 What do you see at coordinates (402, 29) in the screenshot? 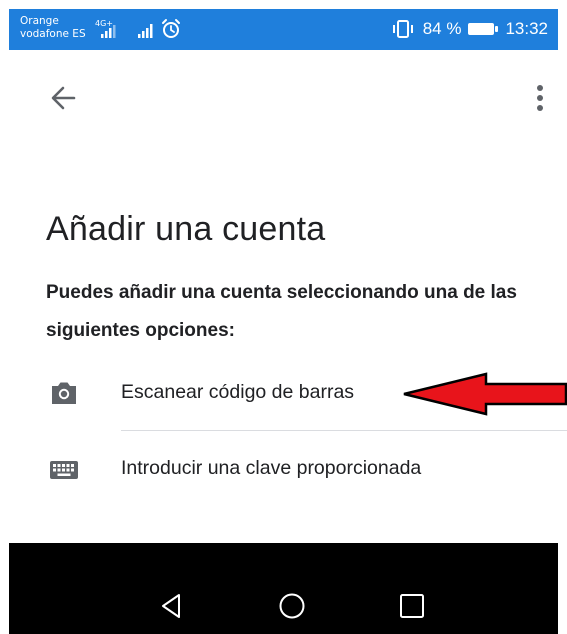
I see `vibrate-icon` at bounding box center [402, 29].